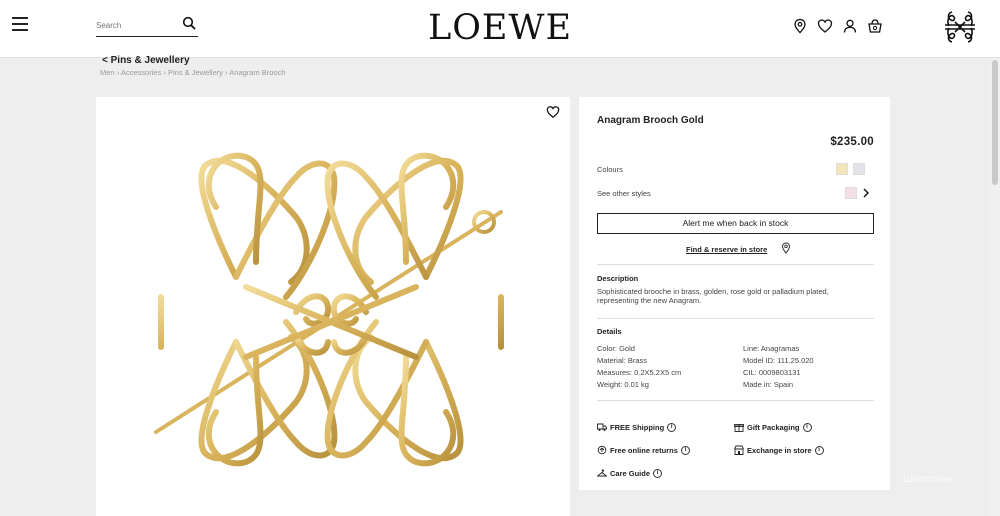  What do you see at coordinates (726, 249) in the screenshot?
I see `find-in-store-link: Find & reserve in store` at bounding box center [726, 249].